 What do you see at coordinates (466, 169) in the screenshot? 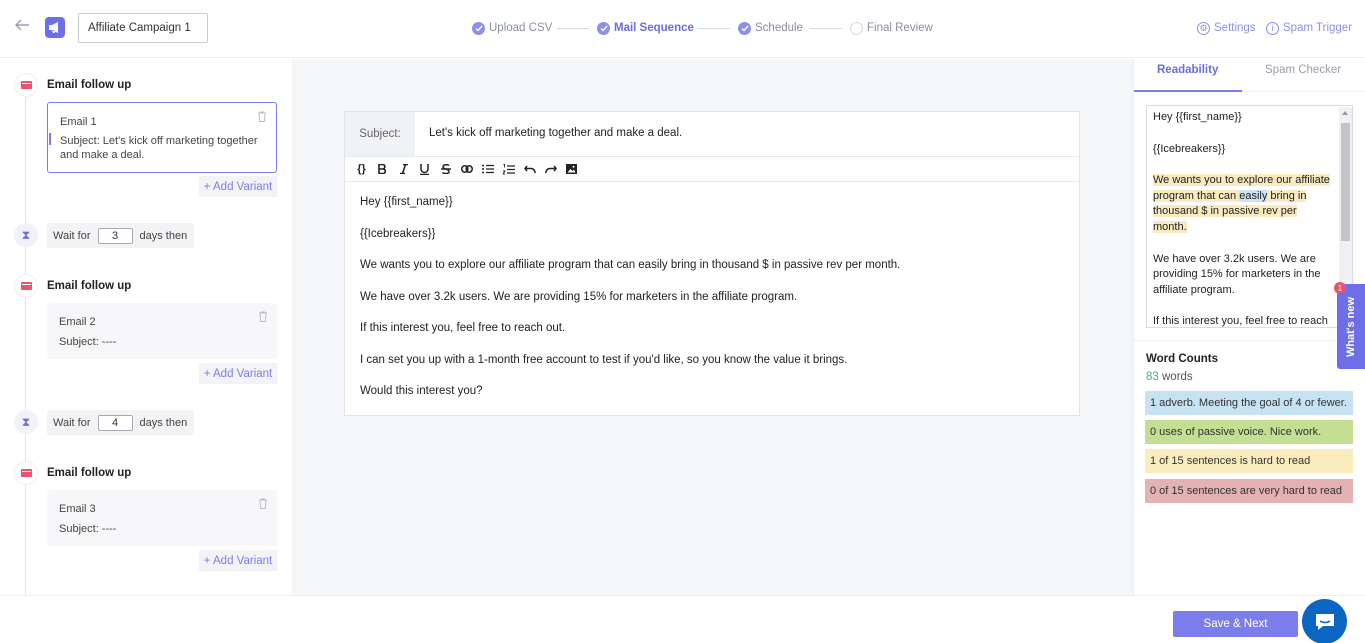
I see `link-icon` at bounding box center [466, 169].